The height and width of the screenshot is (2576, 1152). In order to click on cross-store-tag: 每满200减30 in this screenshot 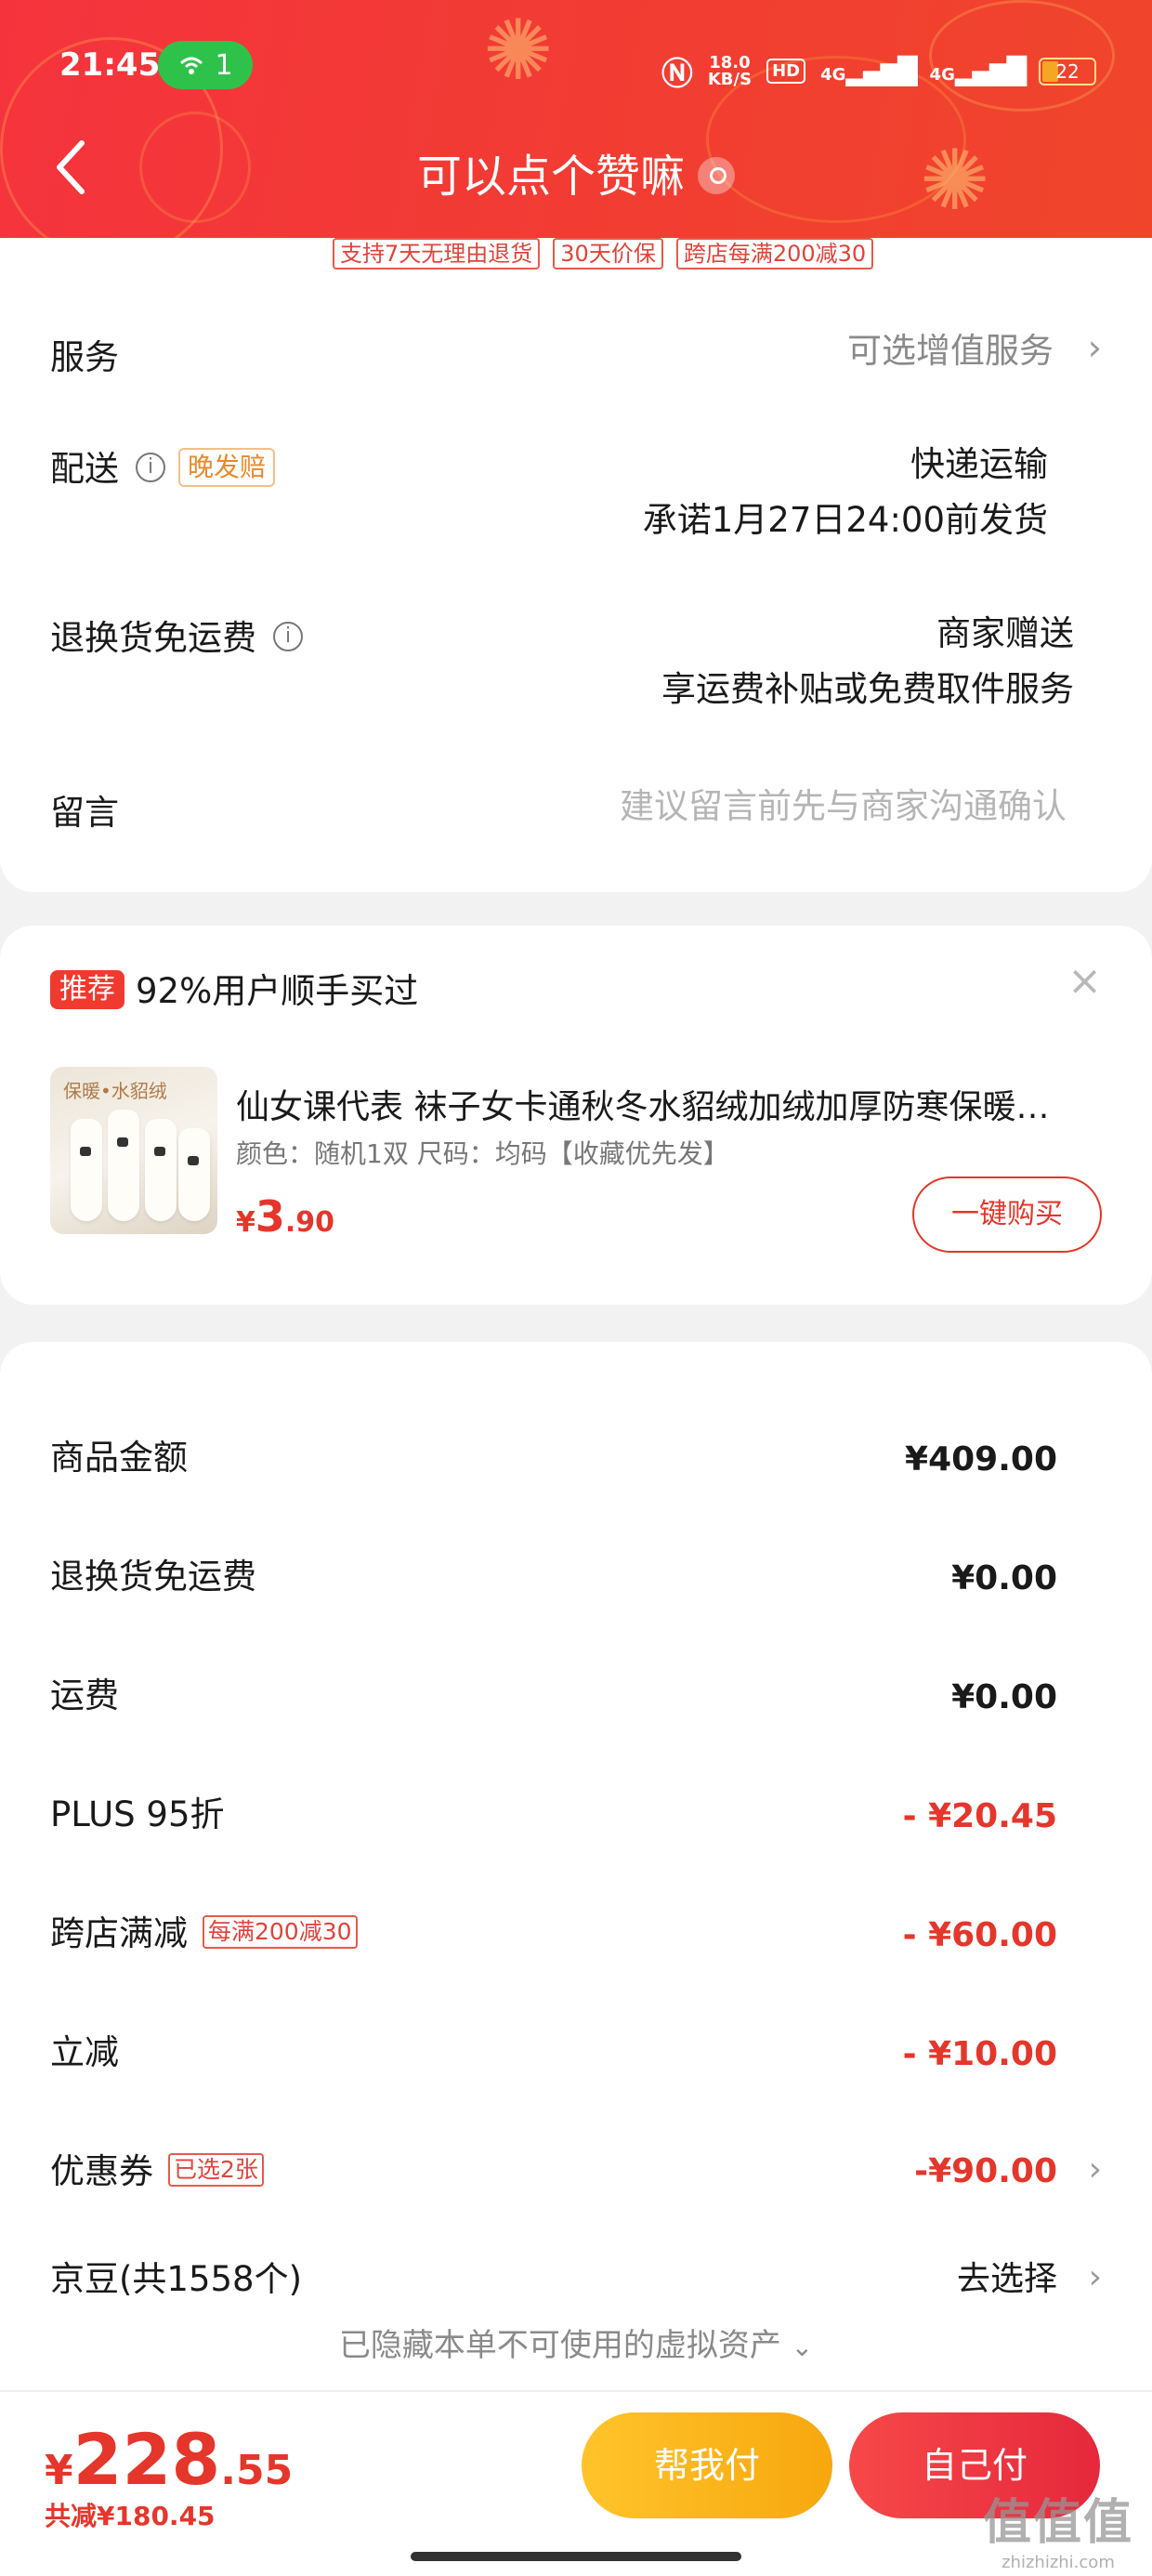, I will do `click(280, 1931)`.